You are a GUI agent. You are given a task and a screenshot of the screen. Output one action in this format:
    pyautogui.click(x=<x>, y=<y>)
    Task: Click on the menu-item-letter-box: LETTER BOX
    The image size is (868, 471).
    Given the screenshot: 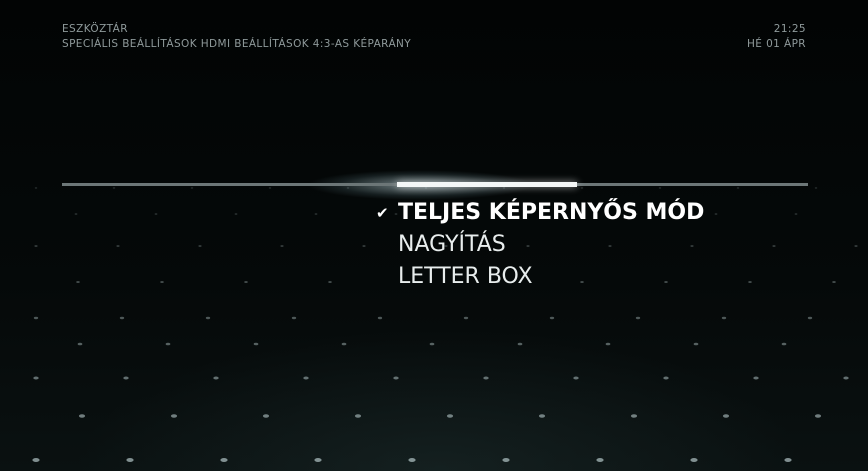 What is the action you would take?
    pyautogui.click(x=551, y=277)
    